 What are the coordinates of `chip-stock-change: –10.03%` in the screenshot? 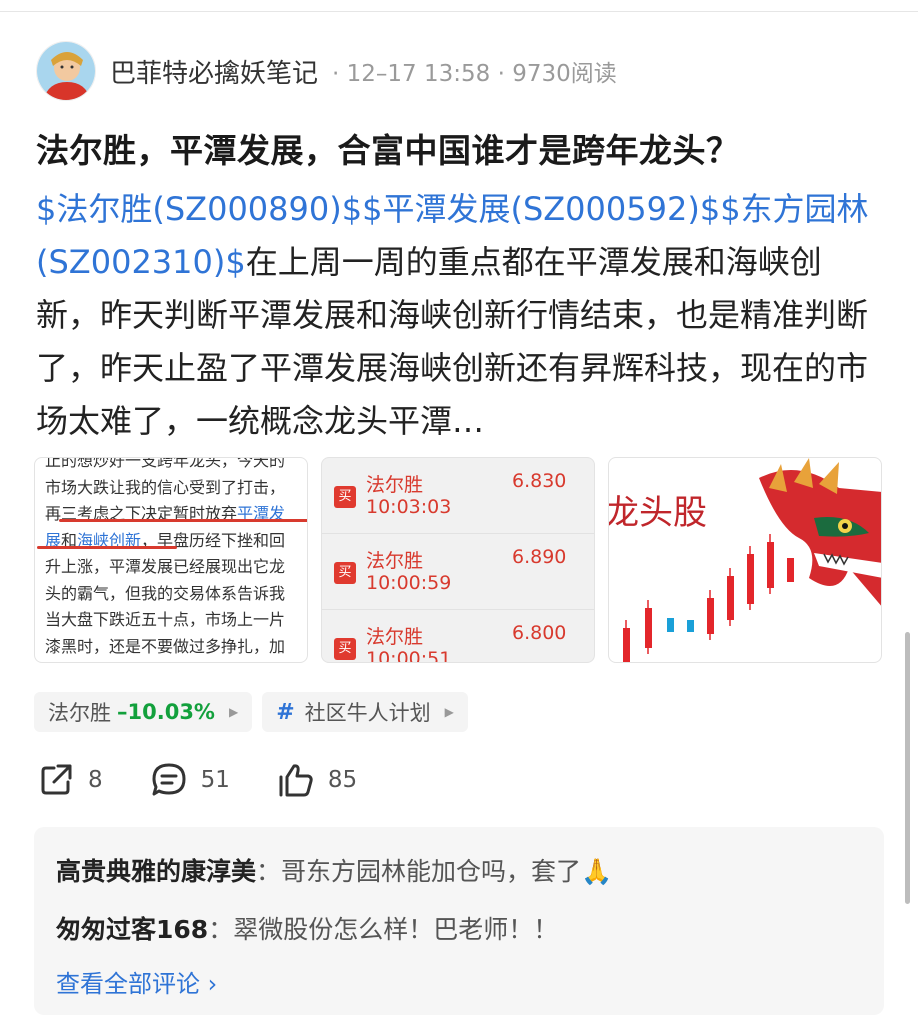 It's located at (166, 712).